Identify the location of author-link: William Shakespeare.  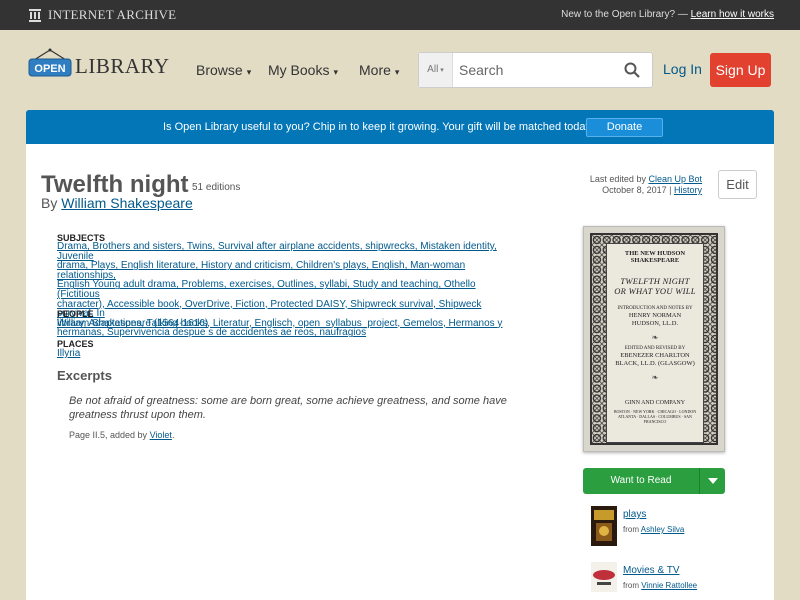
(127, 203).